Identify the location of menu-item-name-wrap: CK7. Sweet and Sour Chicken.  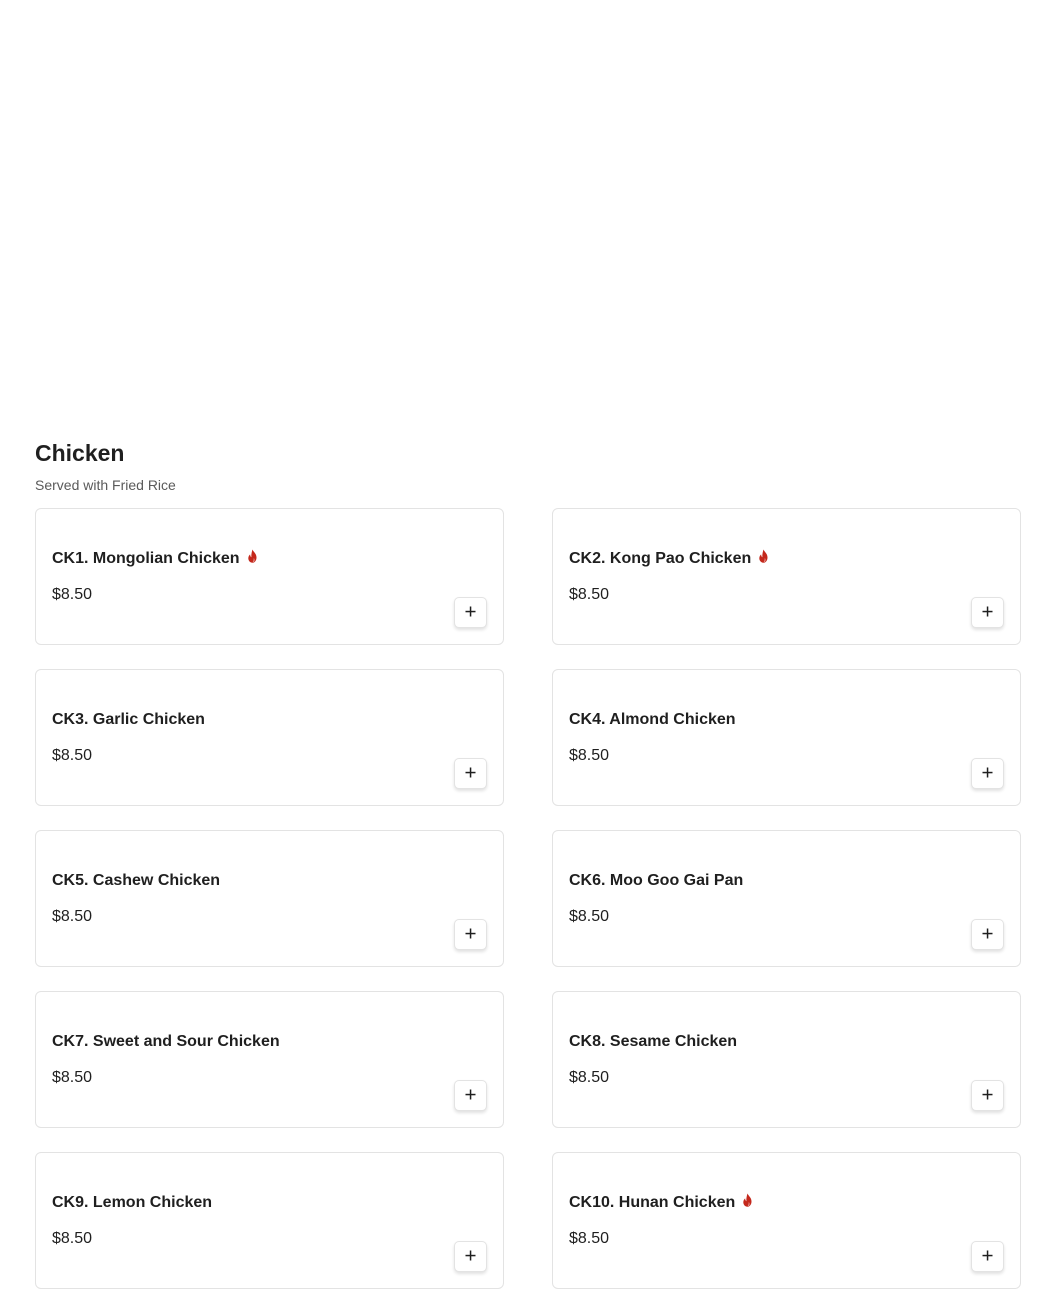
(166, 1042).